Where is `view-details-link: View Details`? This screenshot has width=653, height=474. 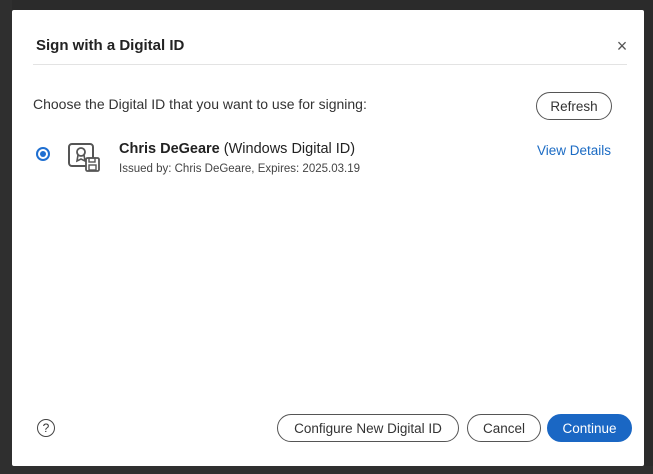
view-details-link: View Details is located at coordinates (574, 150).